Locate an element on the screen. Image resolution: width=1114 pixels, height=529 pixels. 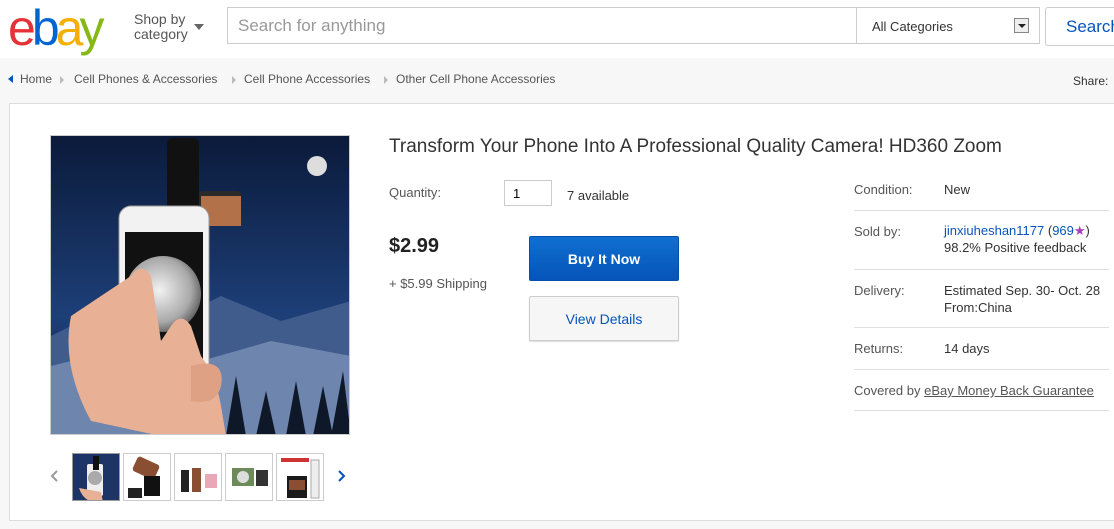
star-icon: ★ is located at coordinates (1079, 230).